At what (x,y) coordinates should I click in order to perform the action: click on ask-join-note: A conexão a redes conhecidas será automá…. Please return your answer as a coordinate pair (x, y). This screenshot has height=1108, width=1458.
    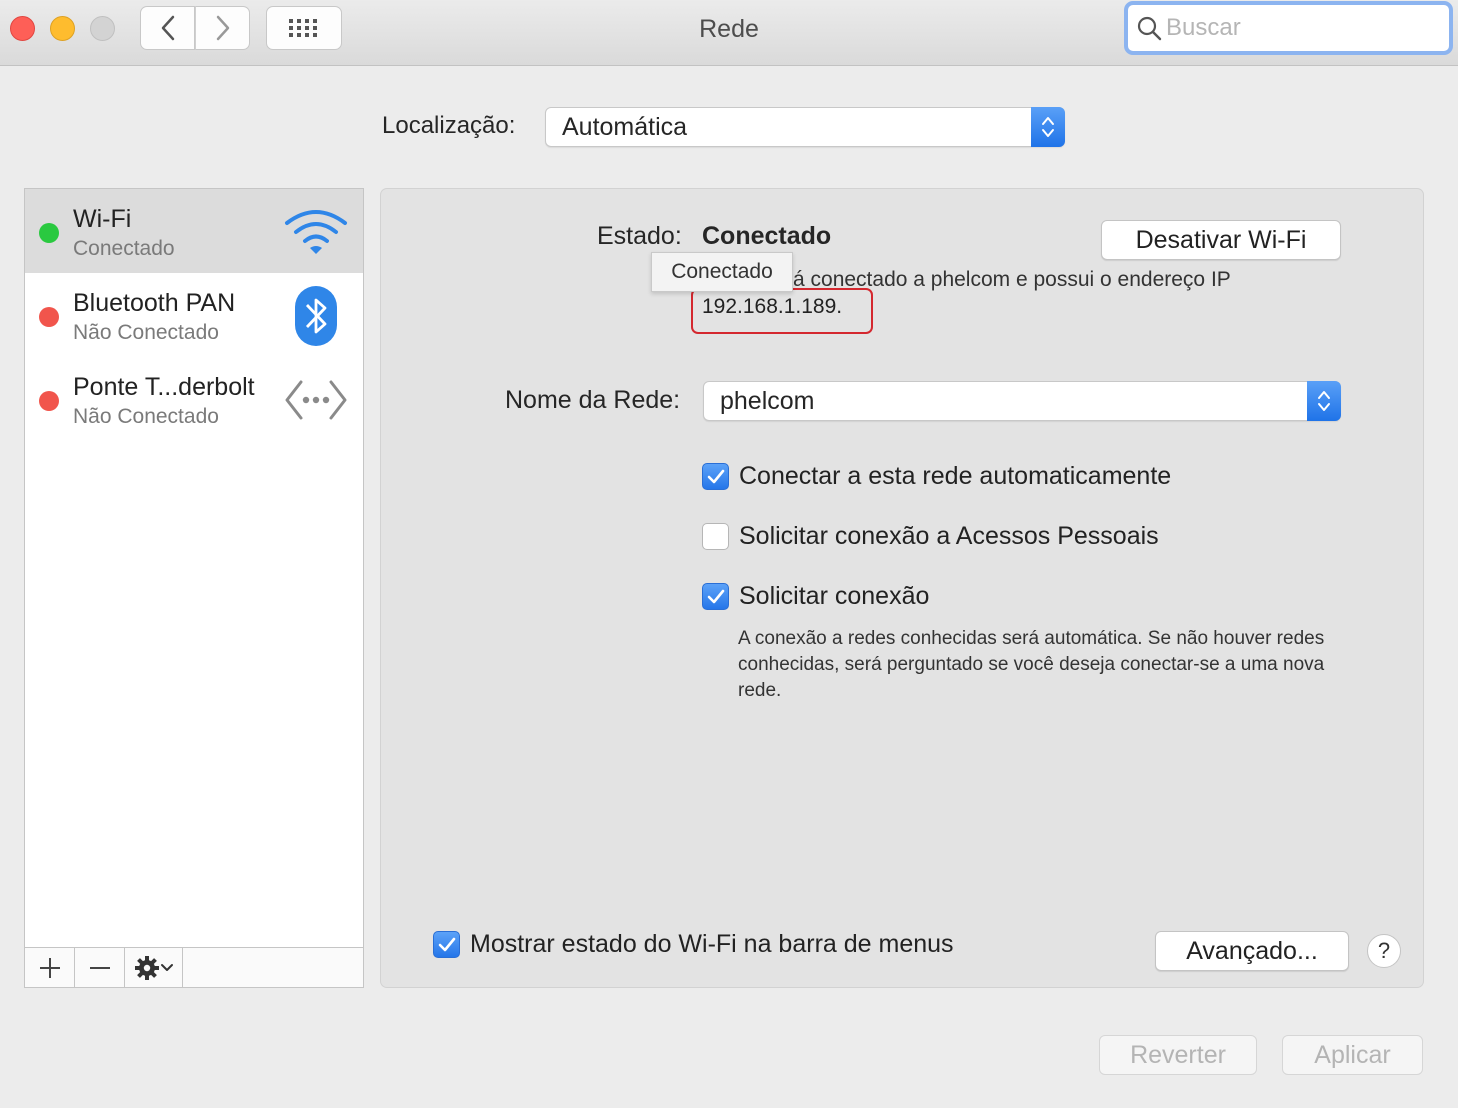
    Looking at the image, I should click on (1031, 664).